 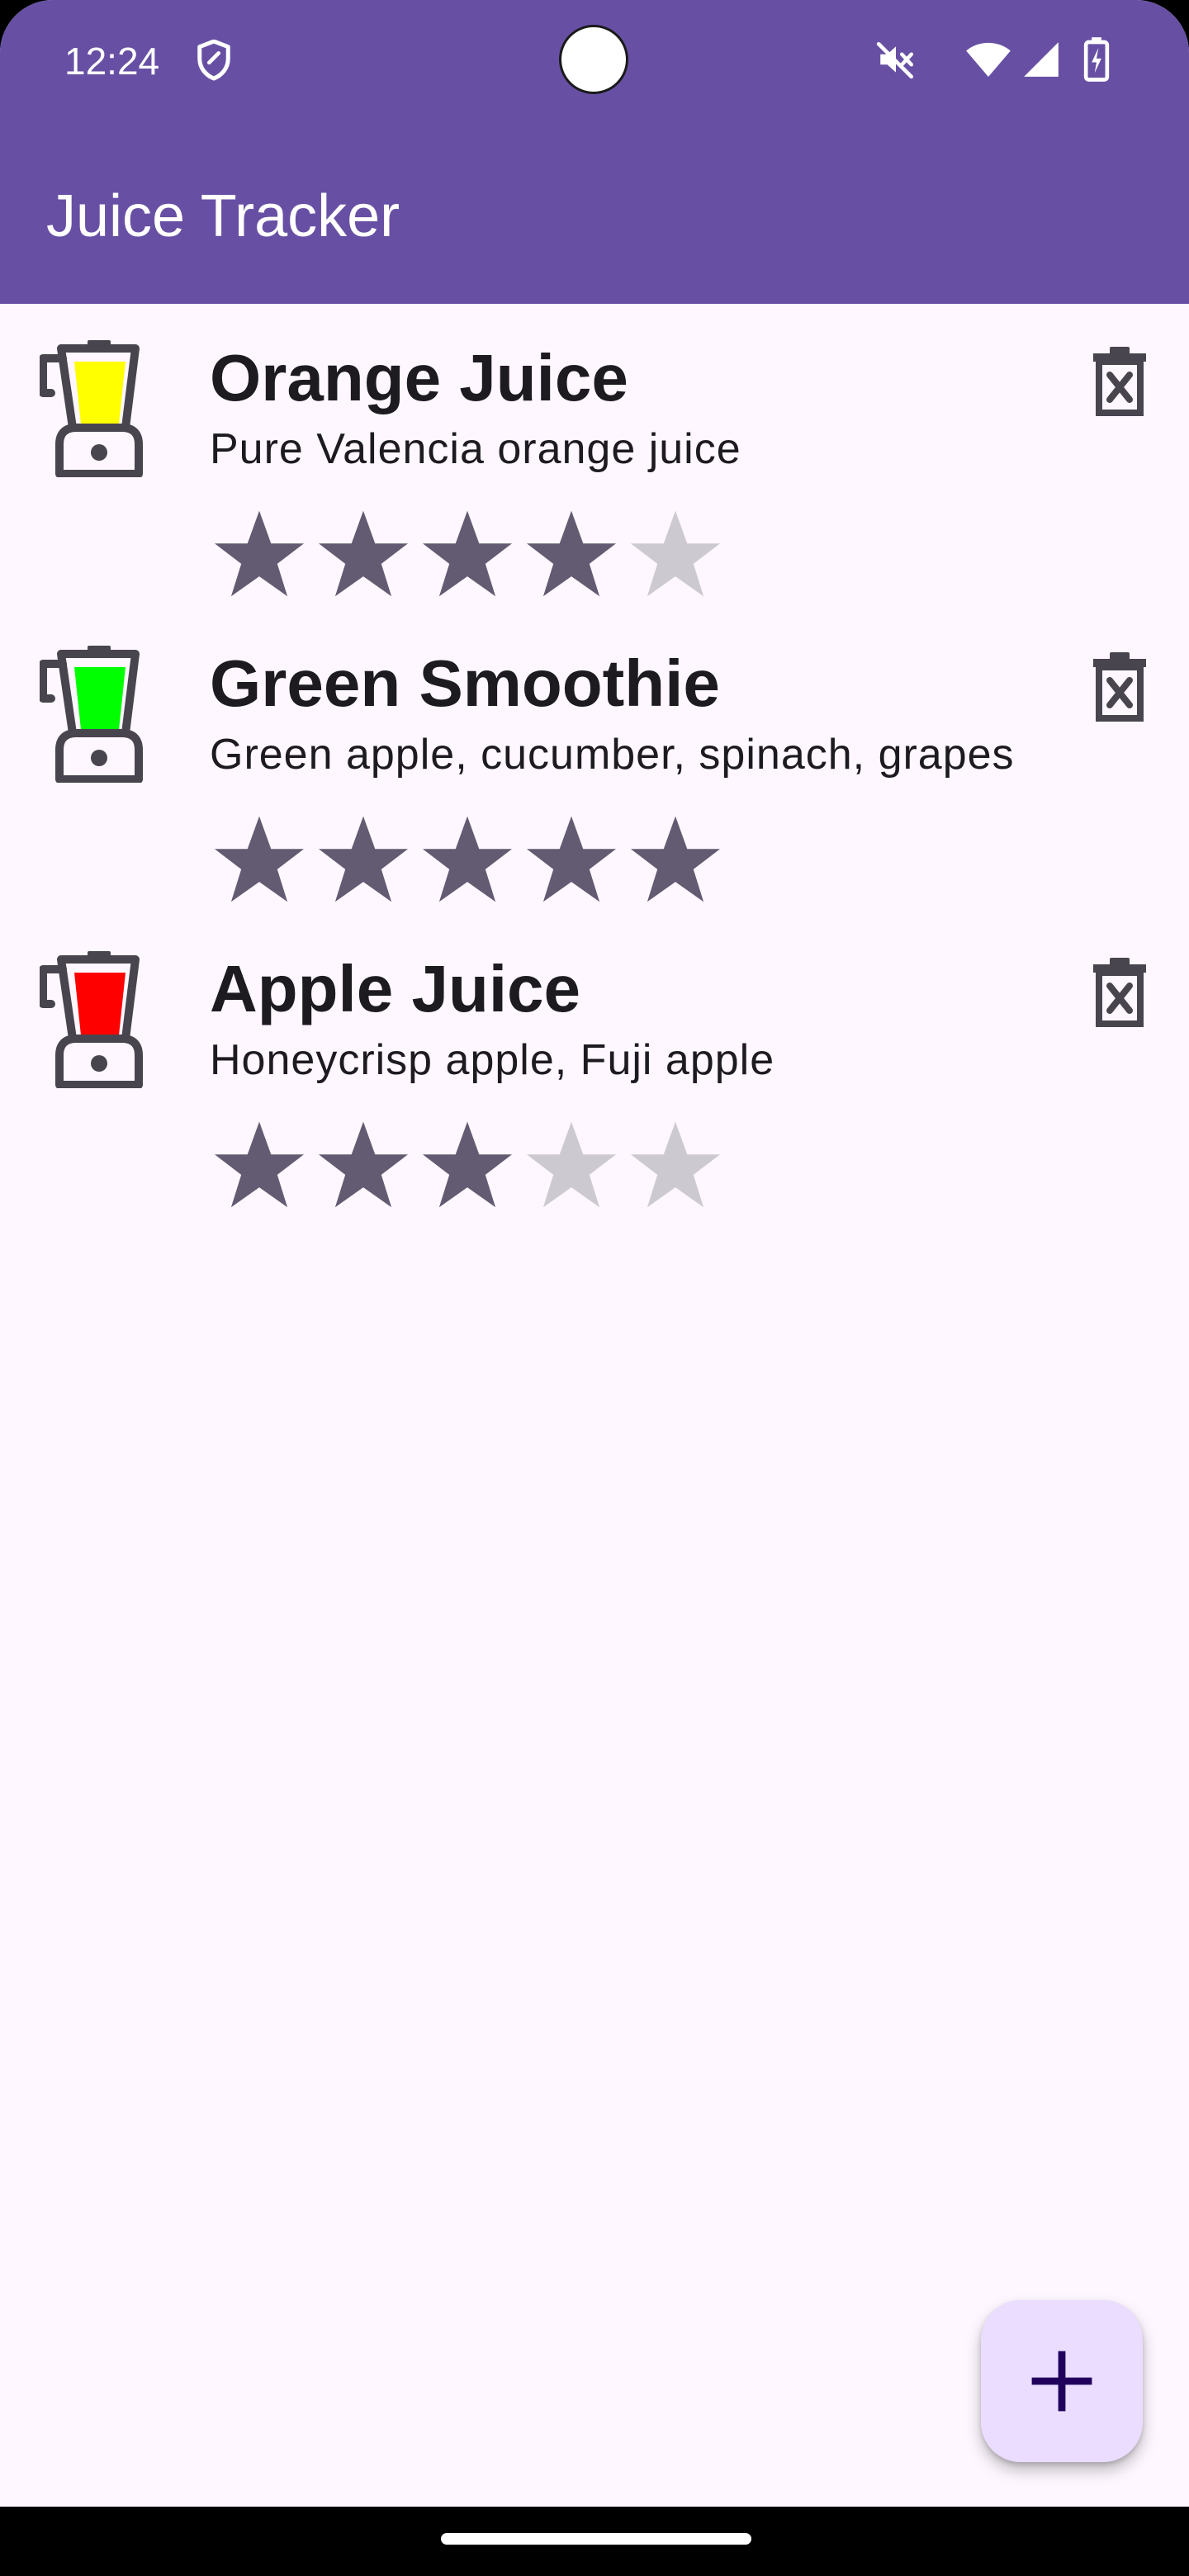 What do you see at coordinates (223, 216) in the screenshot?
I see `app-title: Juice Tracker` at bounding box center [223, 216].